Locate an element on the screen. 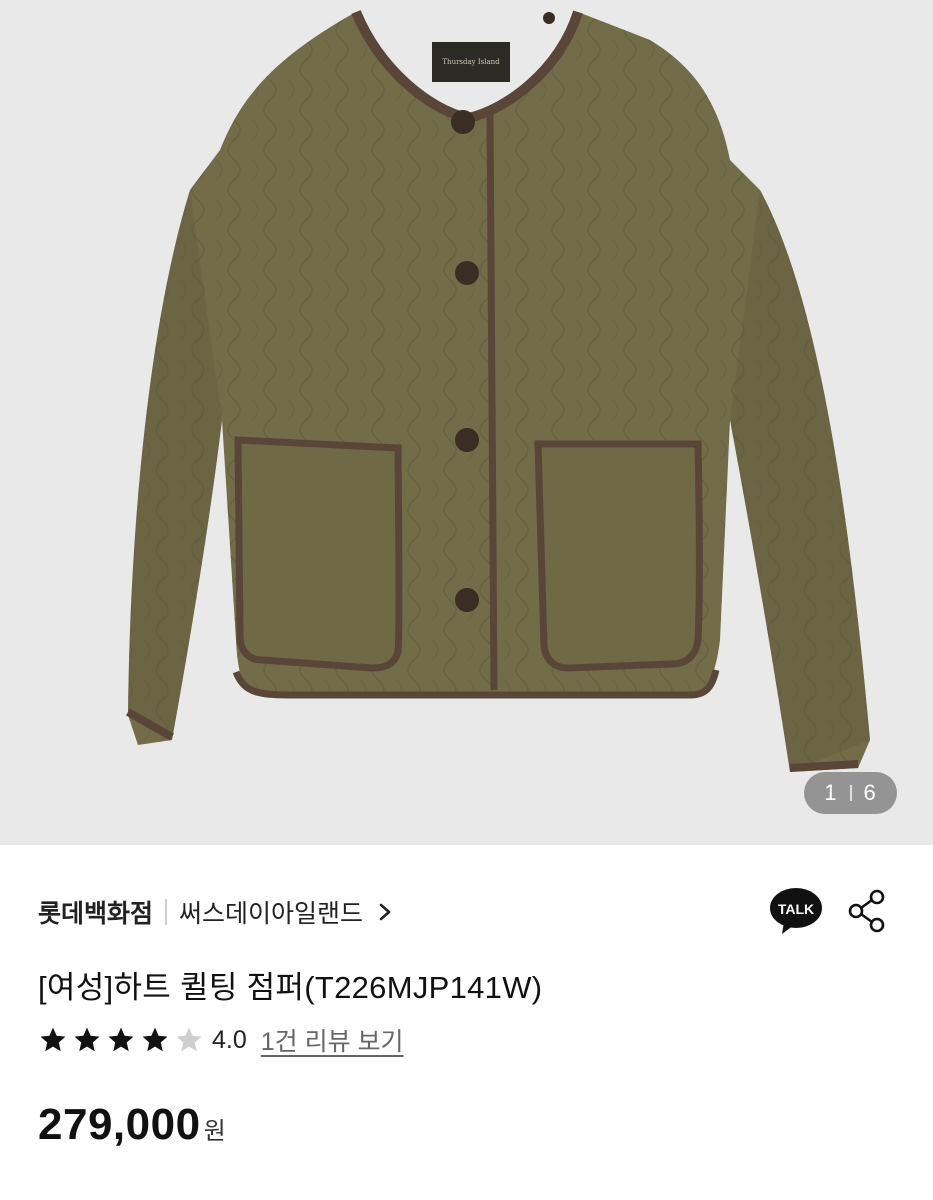 Image resolution: width=933 pixels, height=1200 pixels. kakao-talk-icon: TALK is located at coordinates (796, 911).